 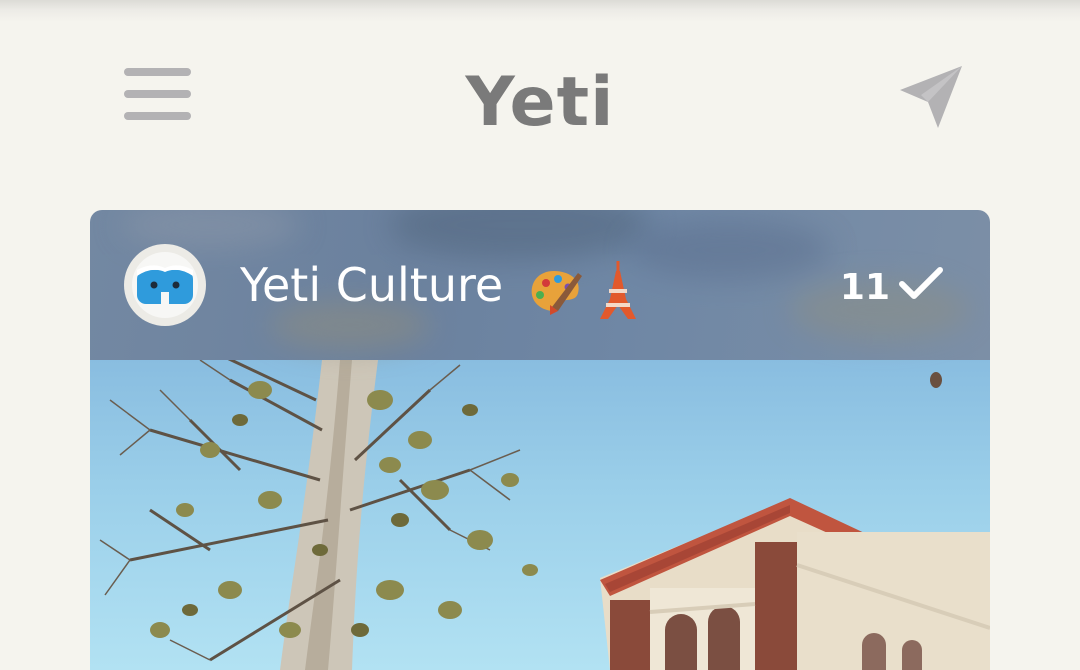 I want to click on channel-name-text: Yeti Culture, so click(x=372, y=285).